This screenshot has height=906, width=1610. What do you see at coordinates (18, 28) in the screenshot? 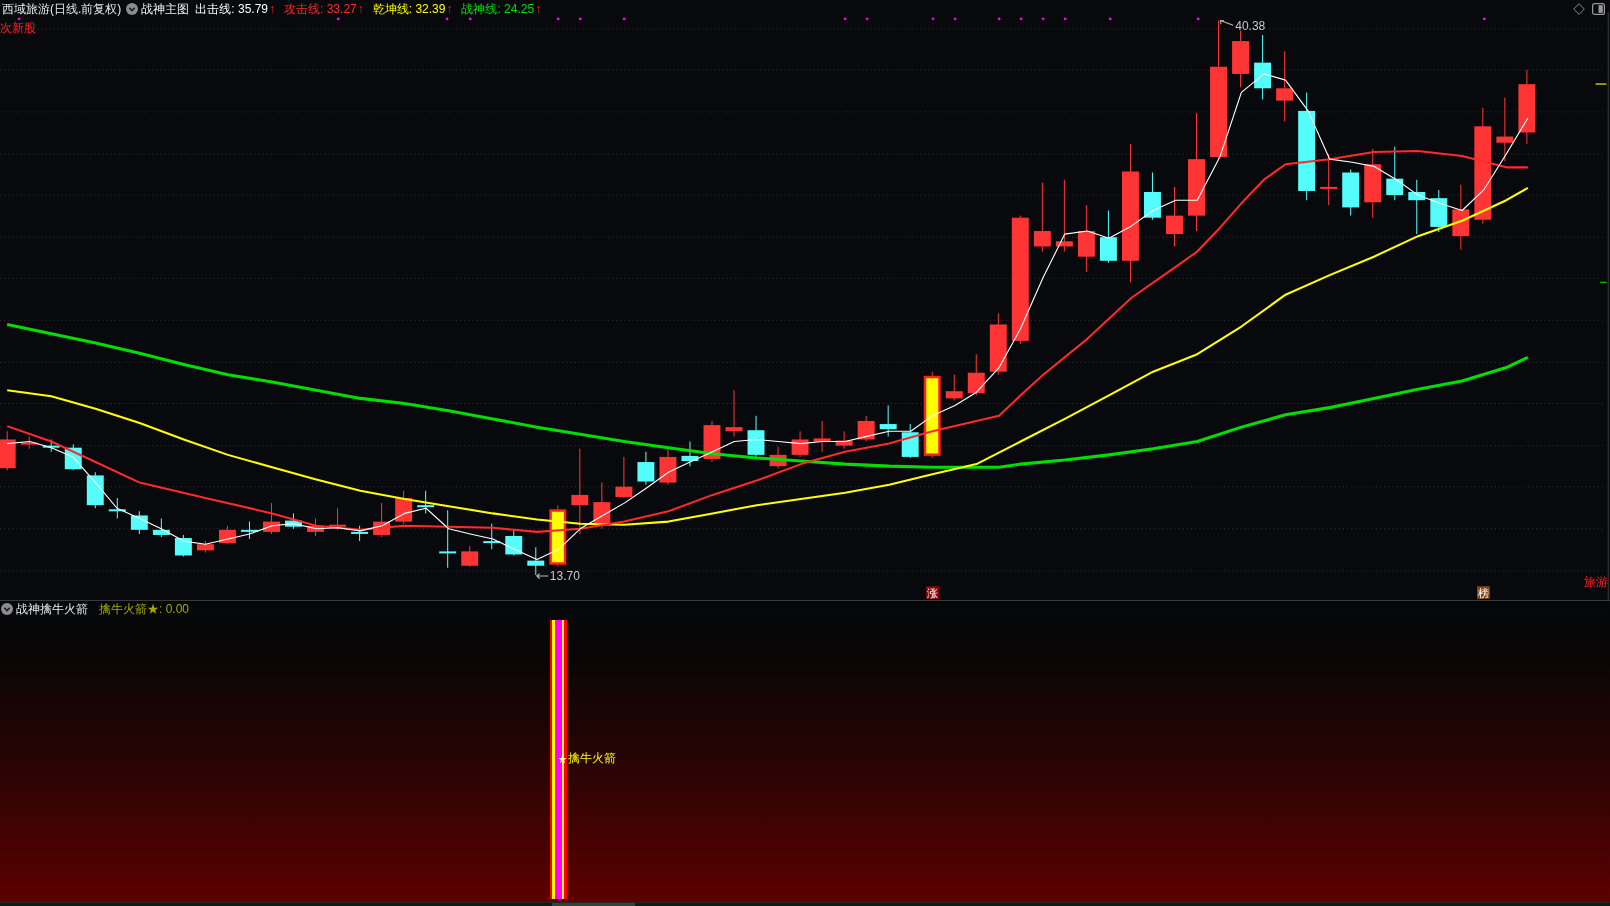
I see `sector-tag: 次新股` at bounding box center [18, 28].